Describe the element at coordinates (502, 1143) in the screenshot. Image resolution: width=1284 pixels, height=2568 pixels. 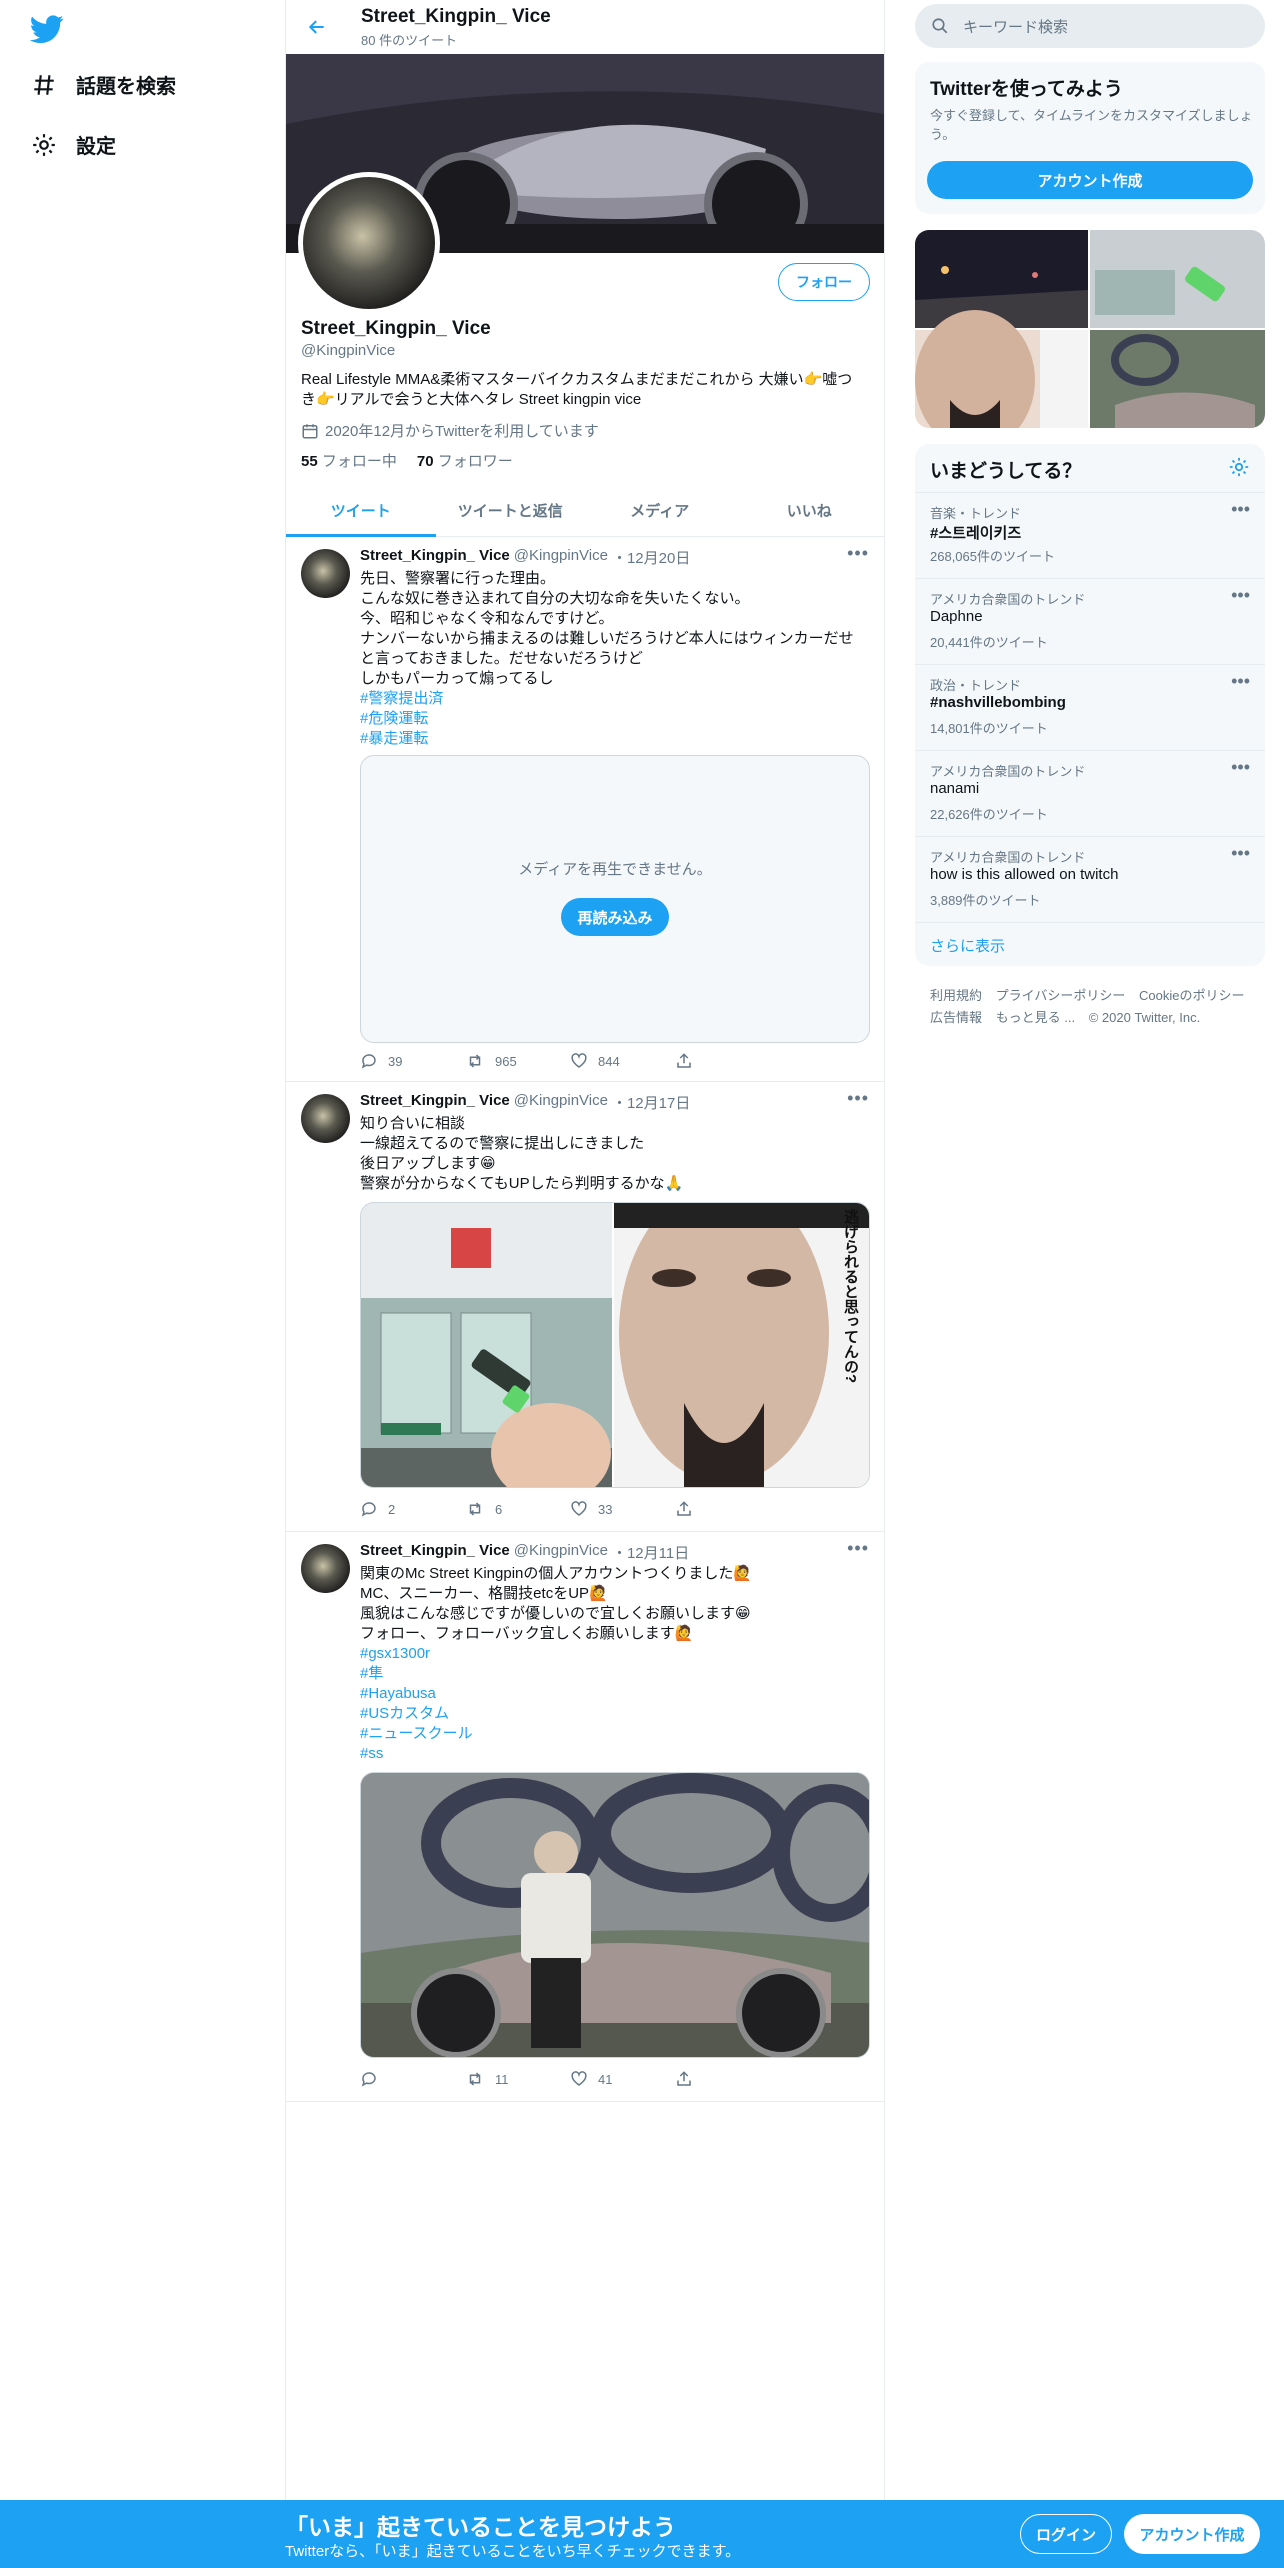
I see `tweet-line: 一線超えてるので警察に提出しにきました` at that location.